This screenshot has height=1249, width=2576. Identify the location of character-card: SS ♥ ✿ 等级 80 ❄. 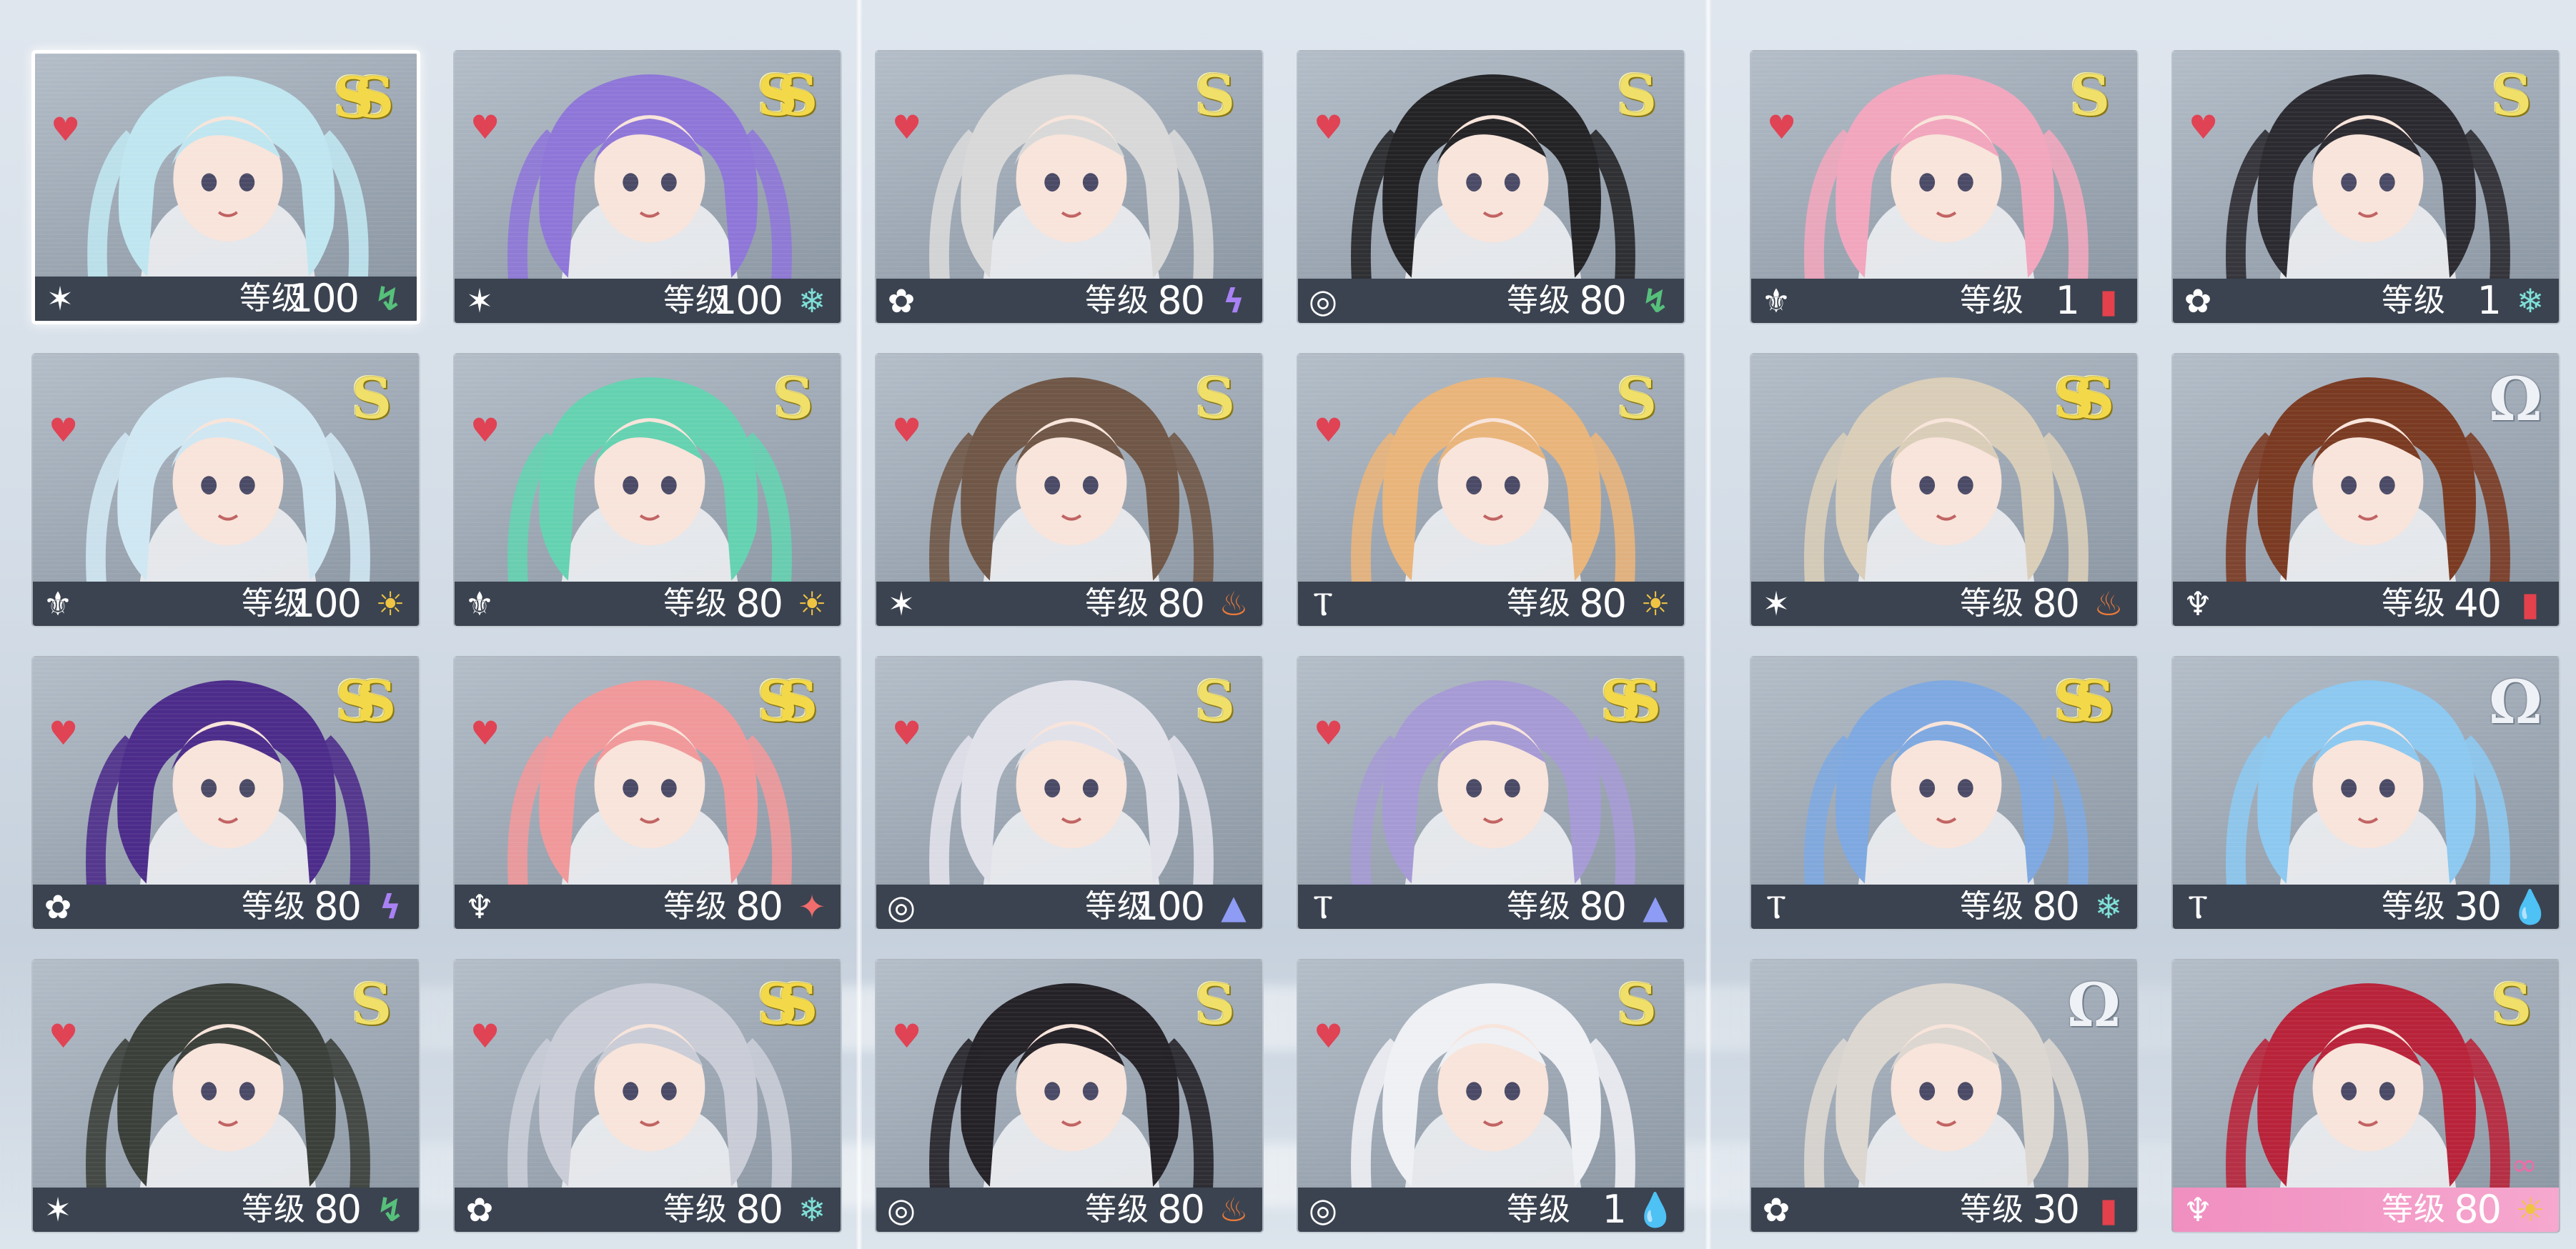
(648, 1096).